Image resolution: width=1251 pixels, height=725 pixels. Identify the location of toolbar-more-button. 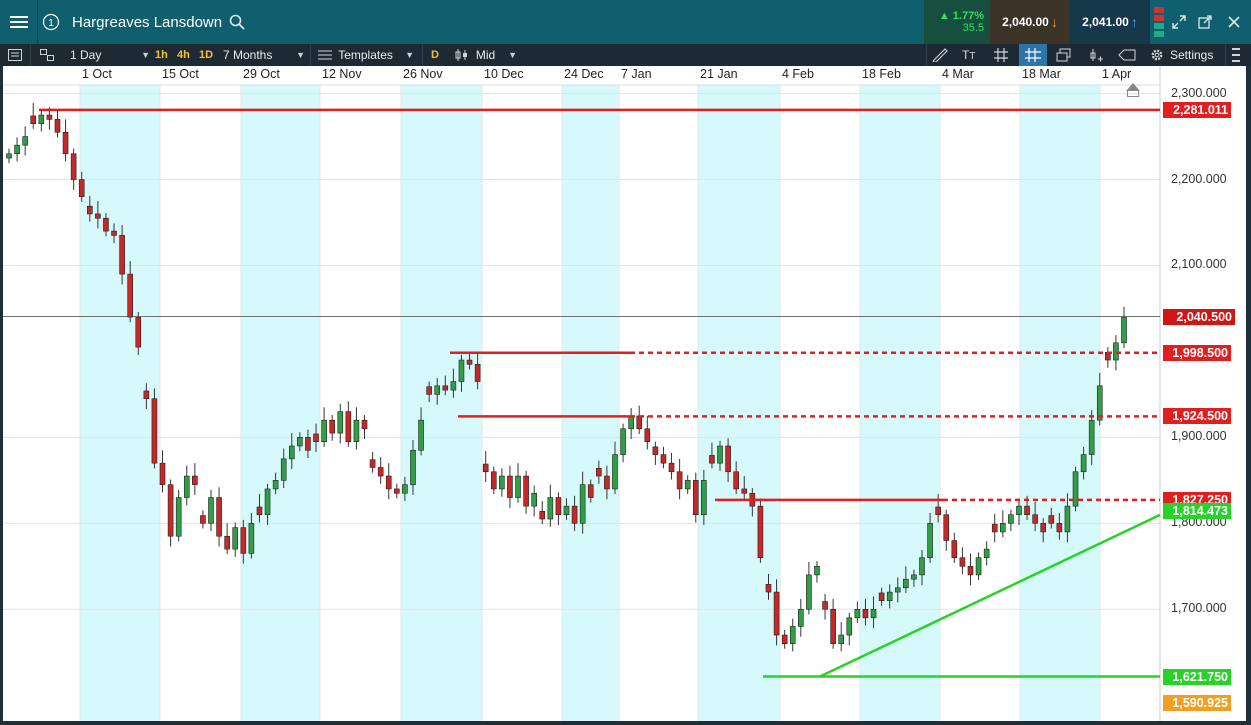
(1236, 55).